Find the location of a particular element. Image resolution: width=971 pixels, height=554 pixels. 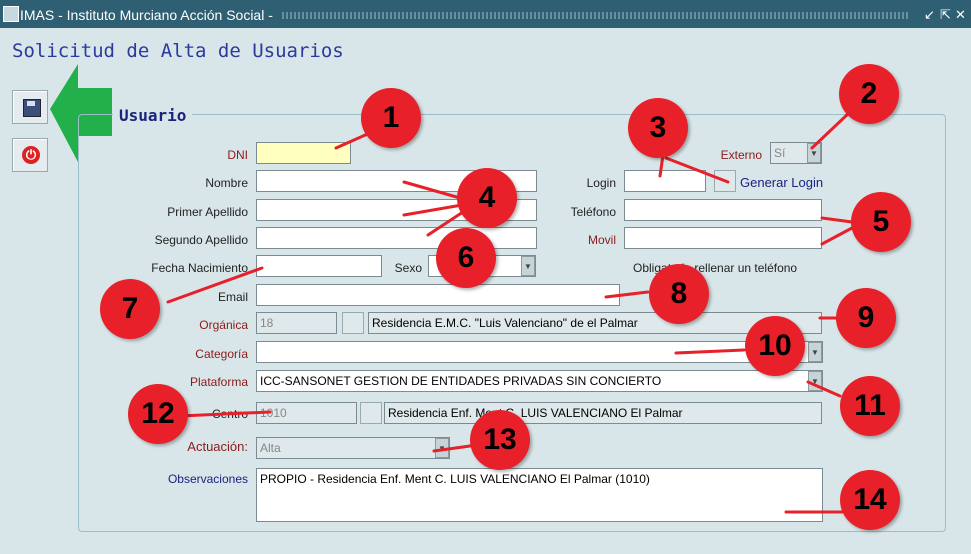

callout-1: 1 is located at coordinates (391, 118).